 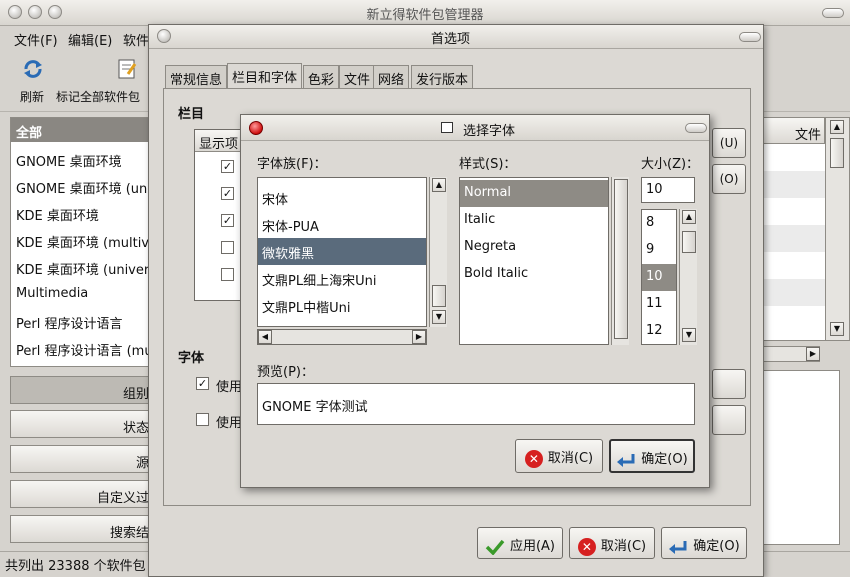 I want to click on list-item: 宋体, so click(x=342, y=197).